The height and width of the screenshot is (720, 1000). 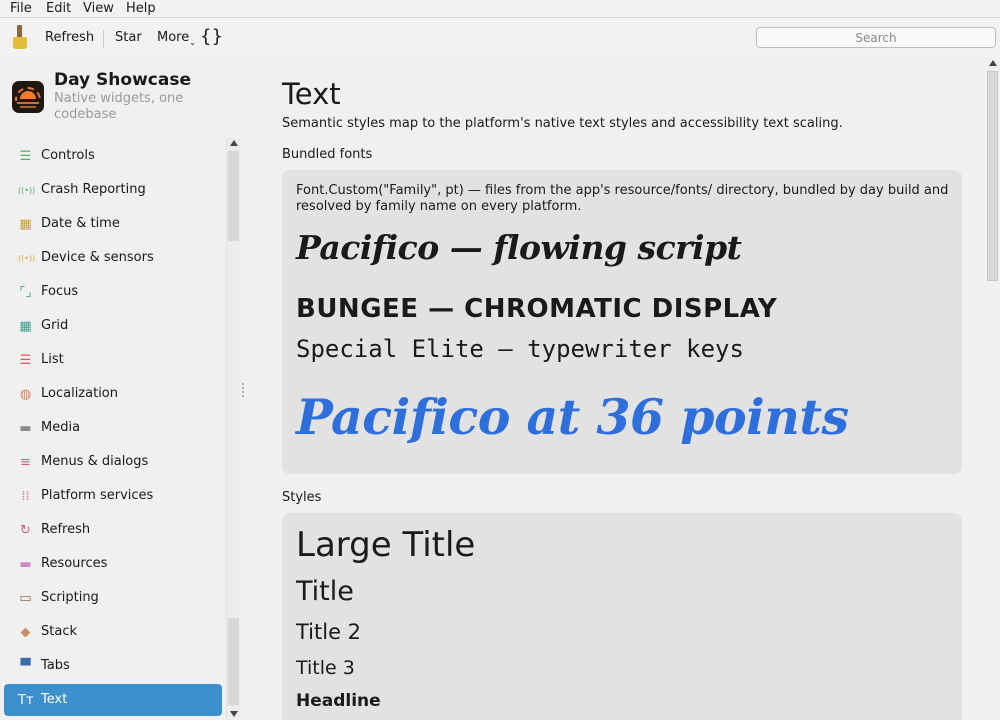 I want to click on star-button: Star, so click(x=128, y=38).